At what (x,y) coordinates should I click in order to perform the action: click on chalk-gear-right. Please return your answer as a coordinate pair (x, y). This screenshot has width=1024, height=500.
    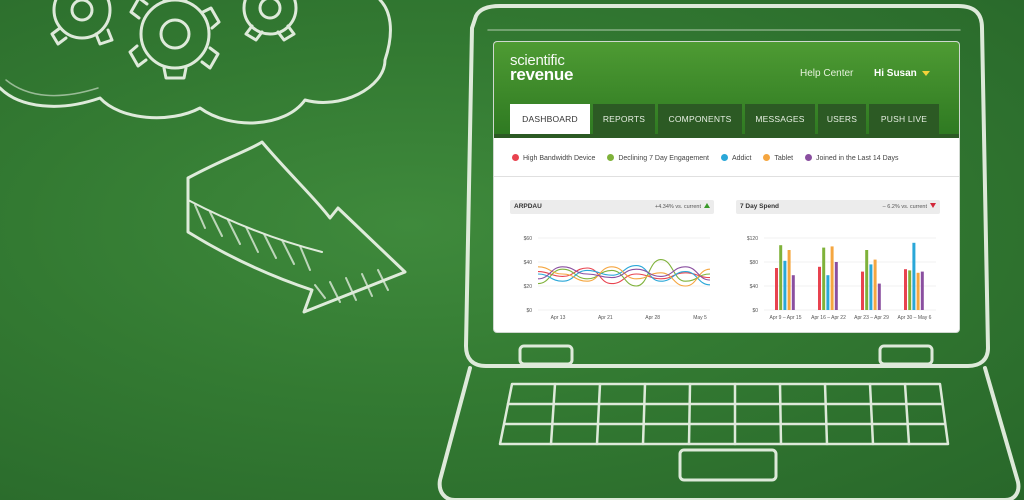
    Looking at the image, I should click on (270, 21).